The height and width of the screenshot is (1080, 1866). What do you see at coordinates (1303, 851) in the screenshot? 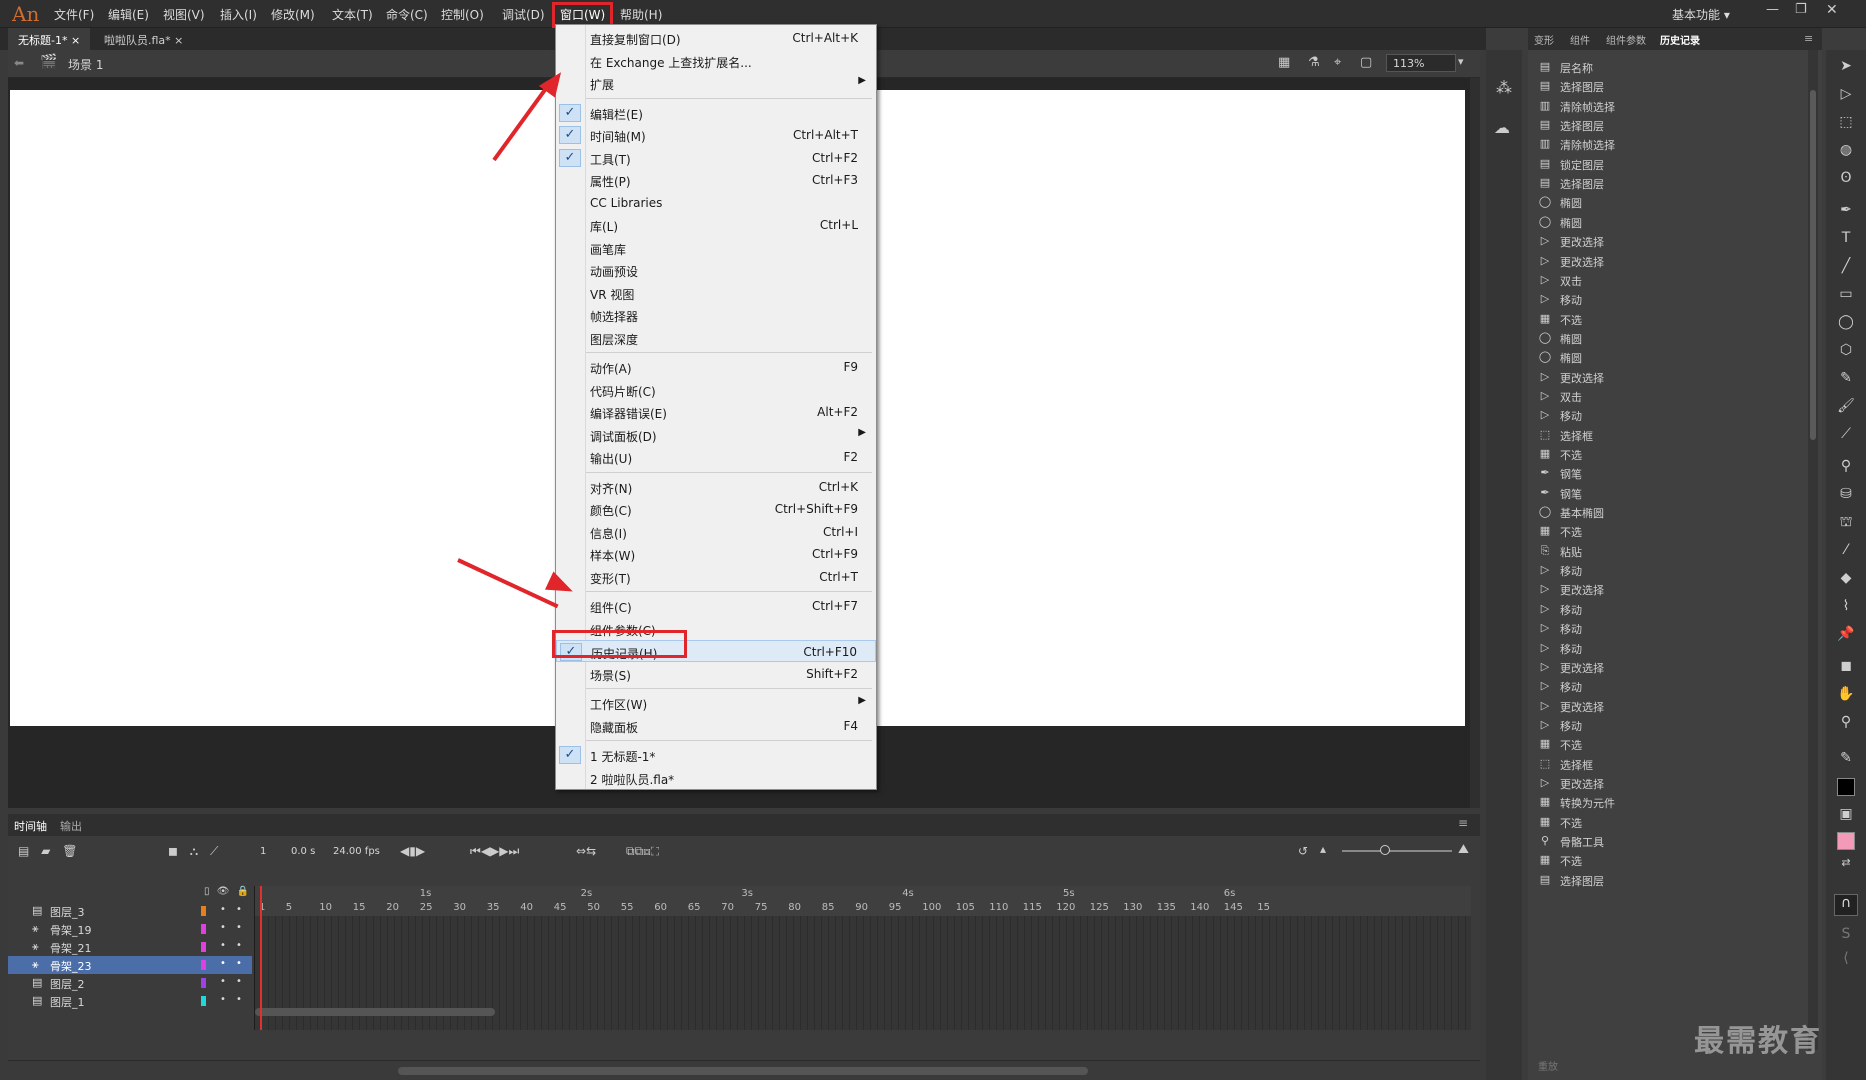
I see `undo-icon: ↺` at bounding box center [1303, 851].